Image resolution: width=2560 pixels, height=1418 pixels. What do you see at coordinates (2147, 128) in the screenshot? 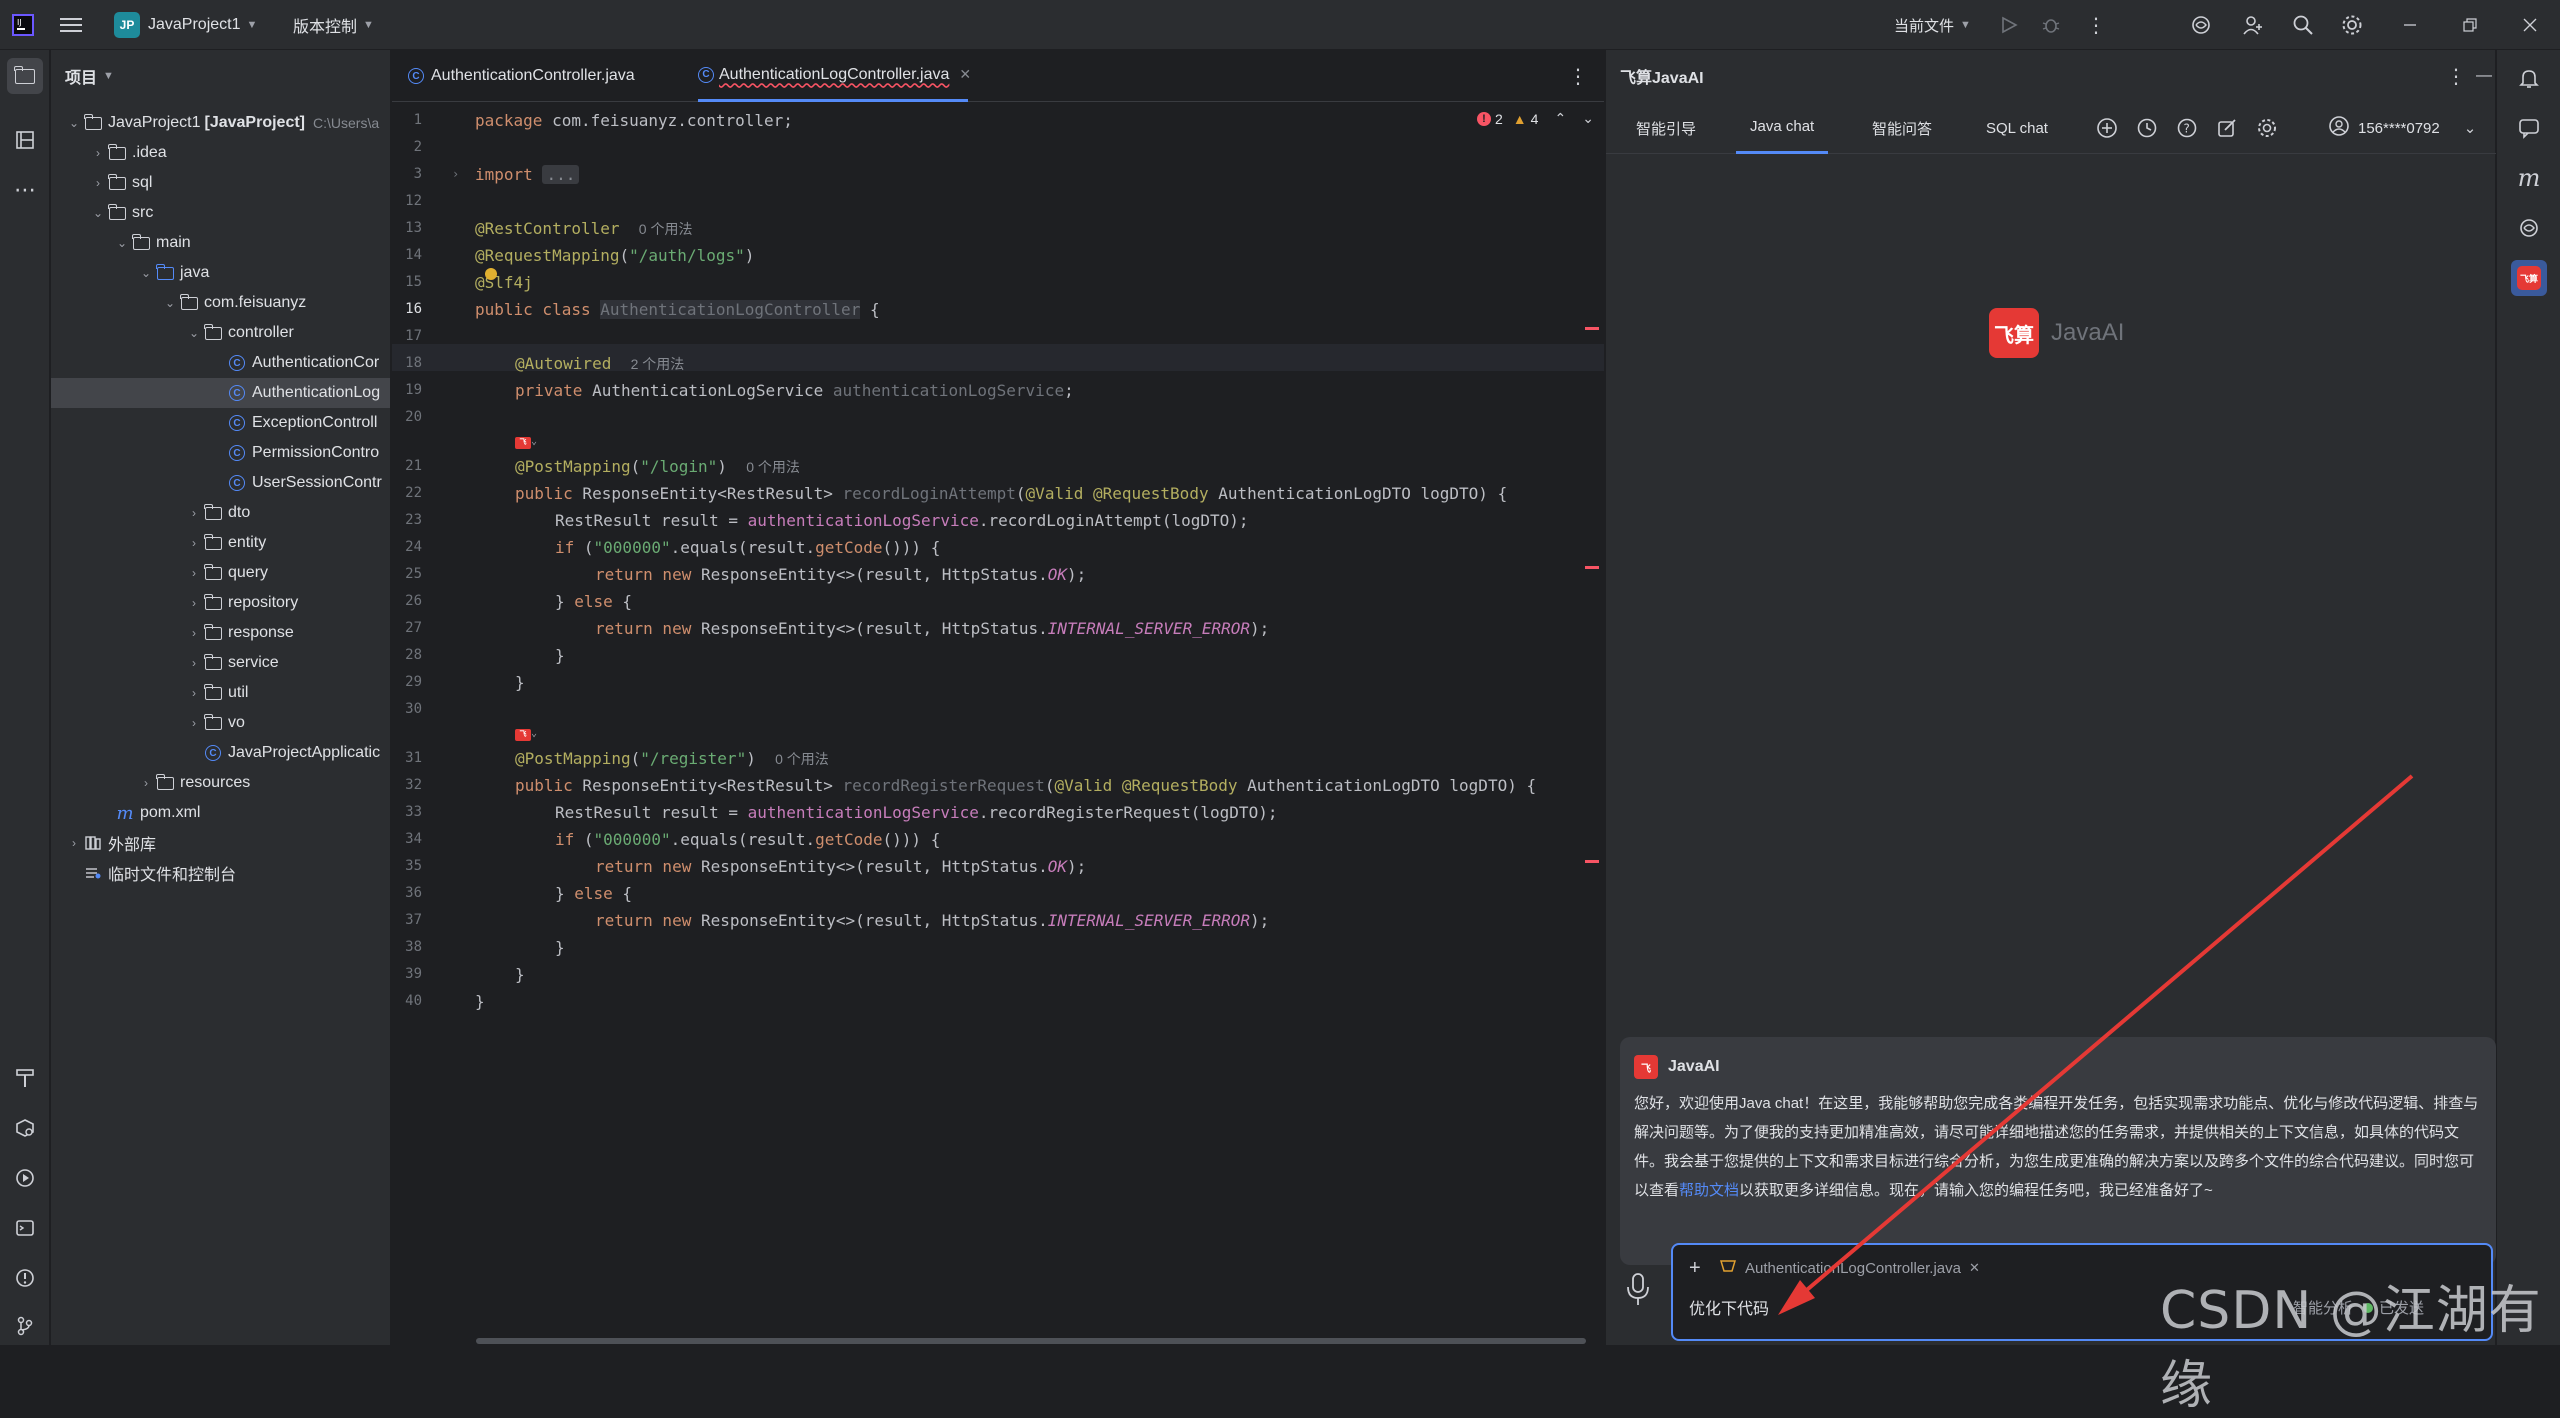
I see `history-icon` at bounding box center [2147, 128].